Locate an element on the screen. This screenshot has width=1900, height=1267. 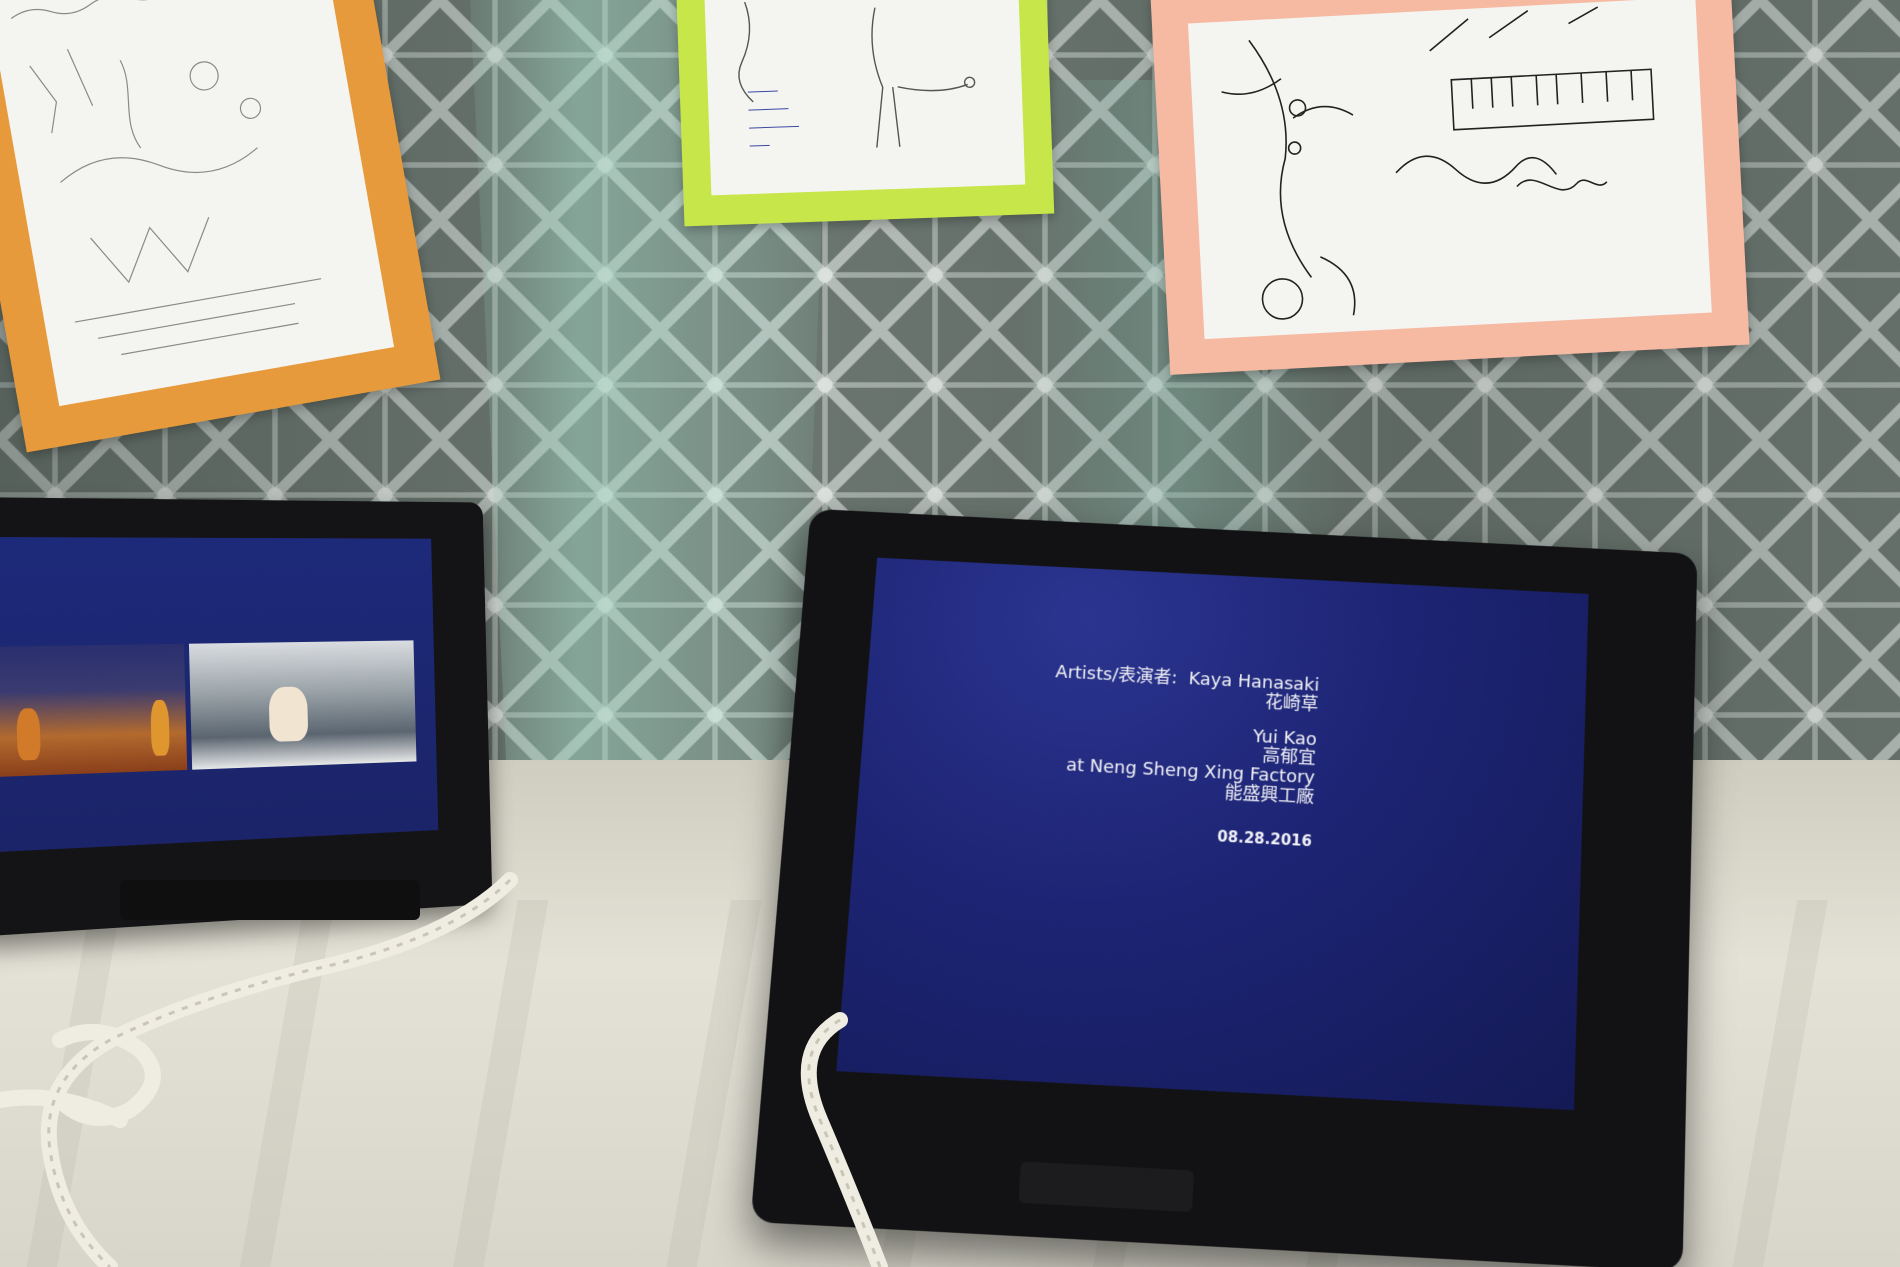
drawing-pink-frame is located at coordinates (1450, 187).